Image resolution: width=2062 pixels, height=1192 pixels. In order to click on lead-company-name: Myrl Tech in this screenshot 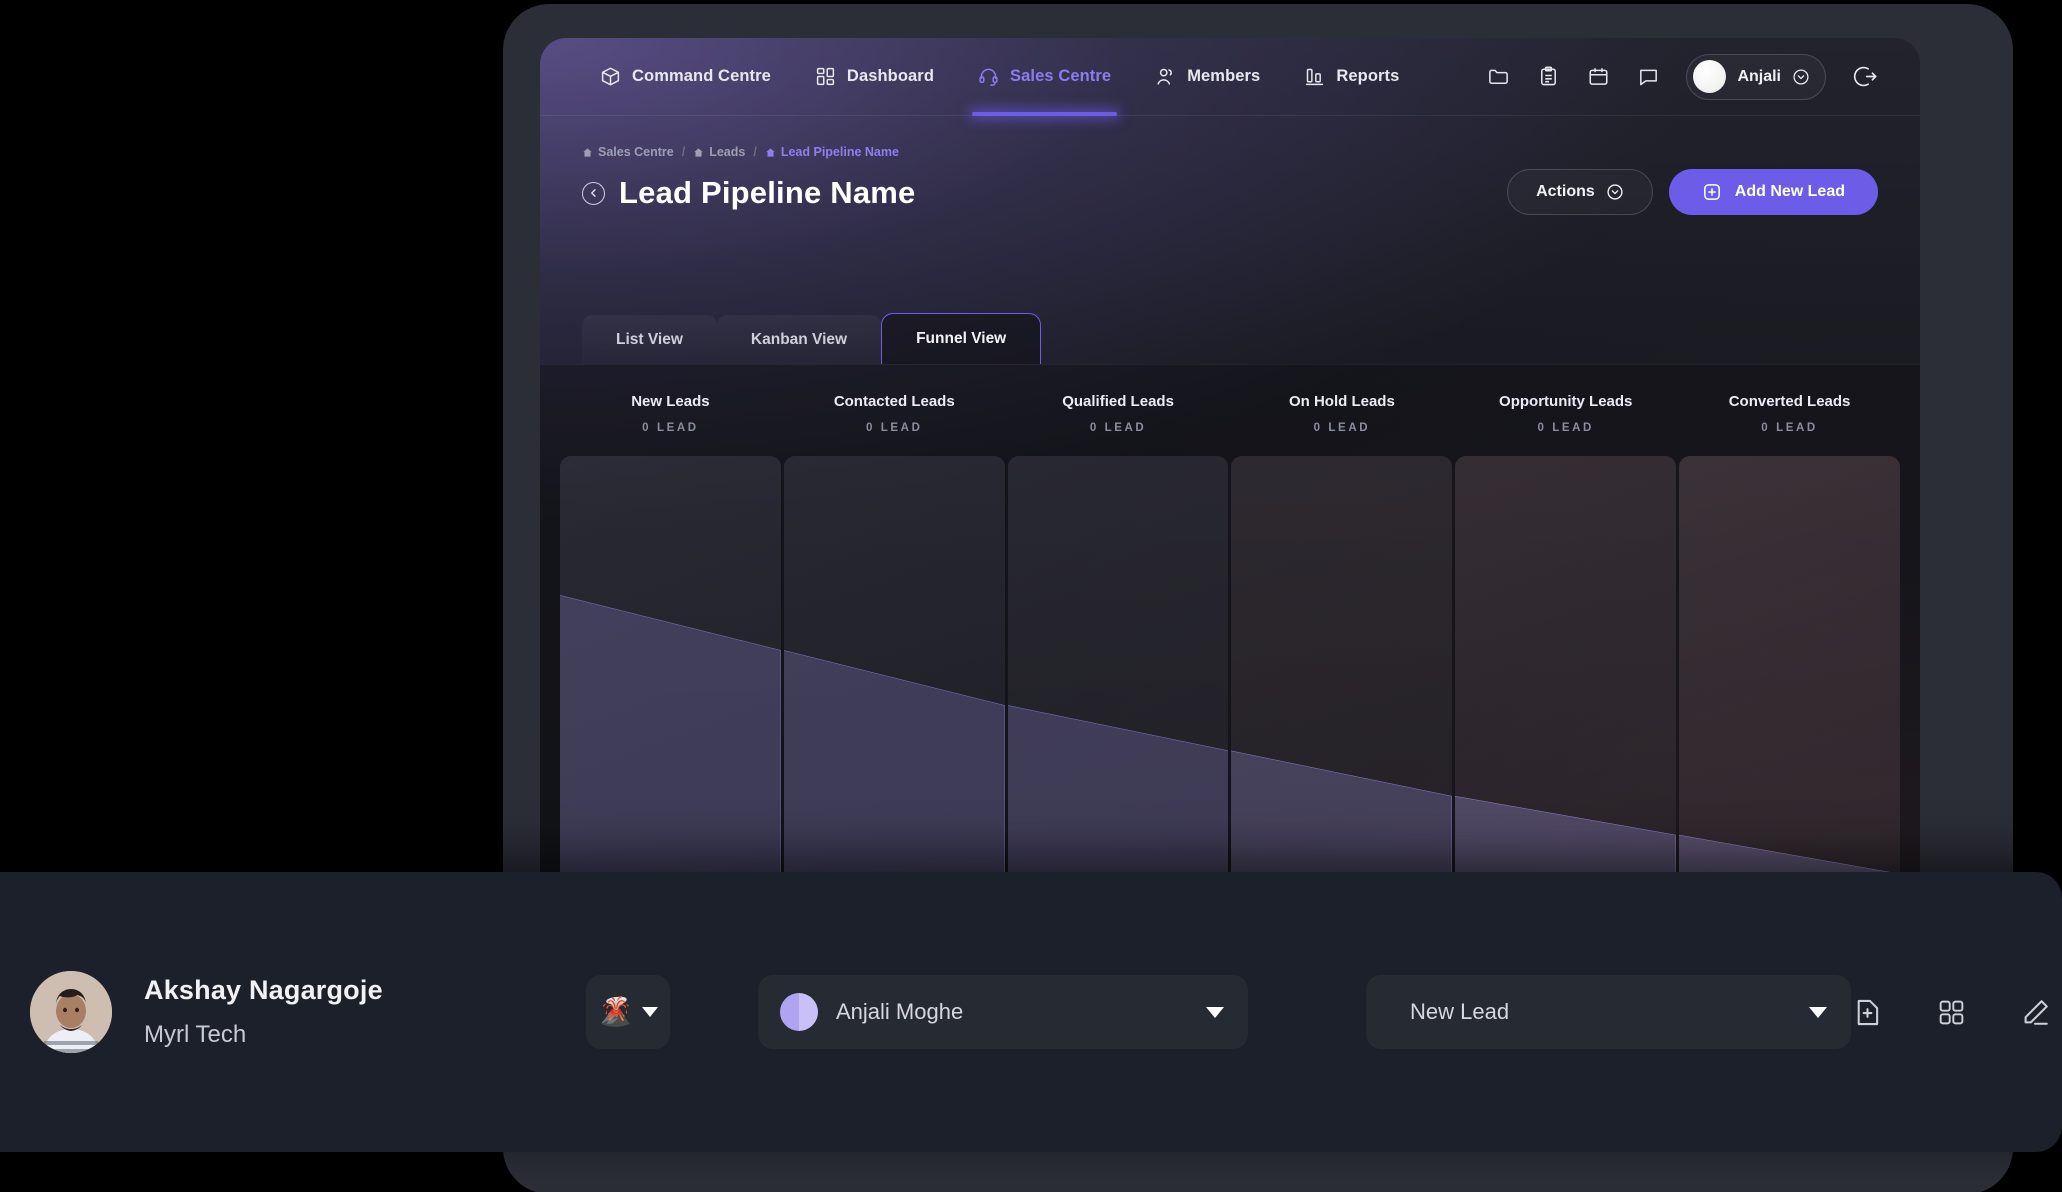, I will do `click(195, 1034)`.